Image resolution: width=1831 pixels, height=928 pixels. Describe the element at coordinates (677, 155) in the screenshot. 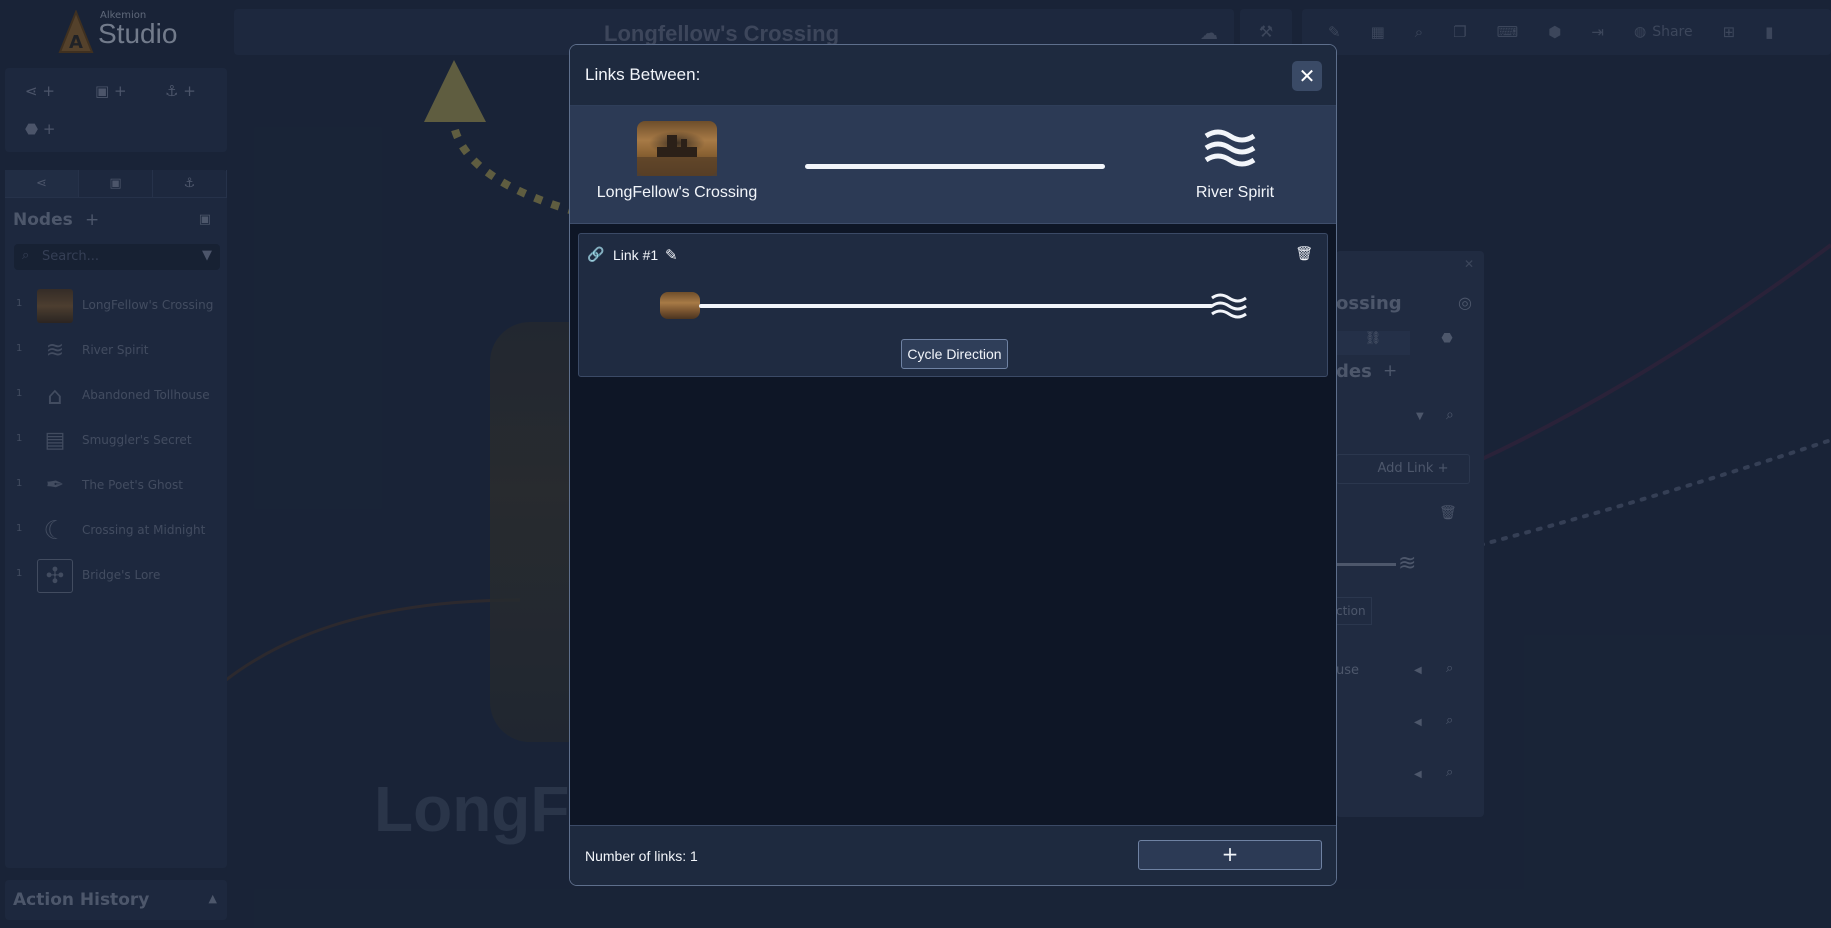

I see `castle-silhouette-icon` at that location.